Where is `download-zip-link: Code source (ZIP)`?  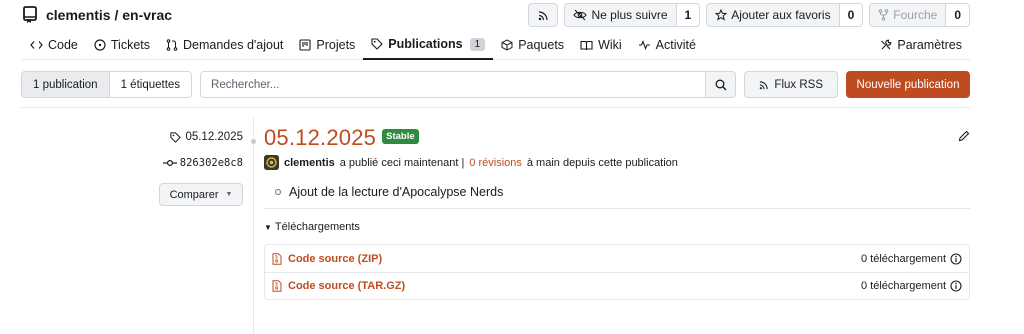
download-zip-link: Code source (ZIP) is located at coordinates (327, 259).